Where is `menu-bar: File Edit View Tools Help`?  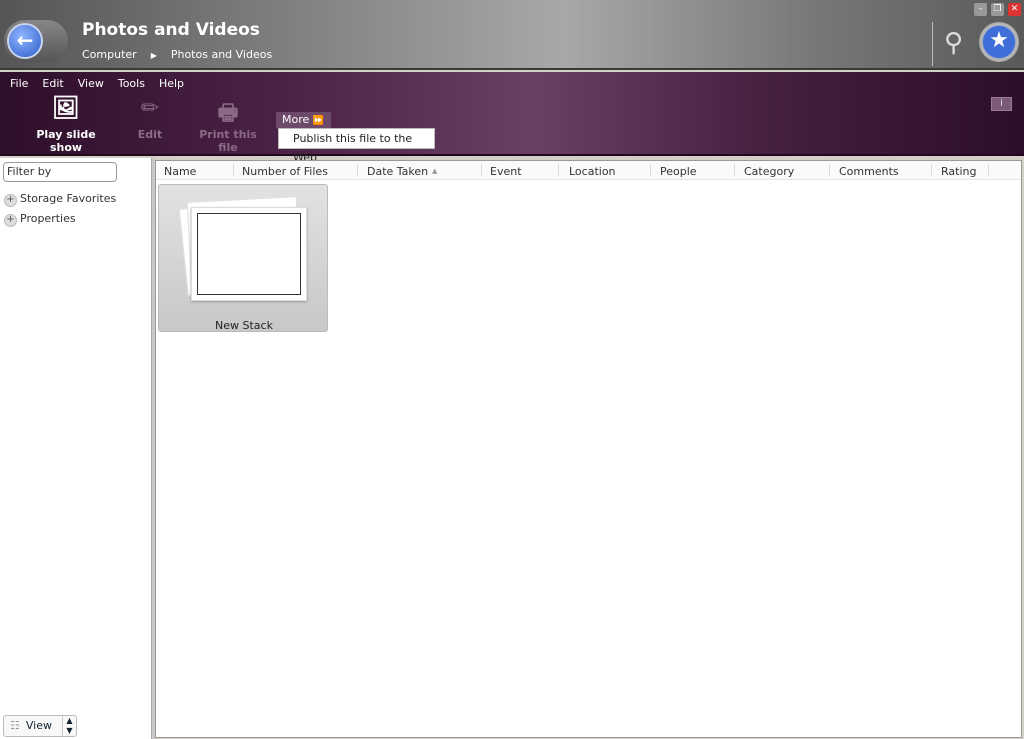 menu-bar: File Edit View Tools Help is located at coordinates (104, 83).